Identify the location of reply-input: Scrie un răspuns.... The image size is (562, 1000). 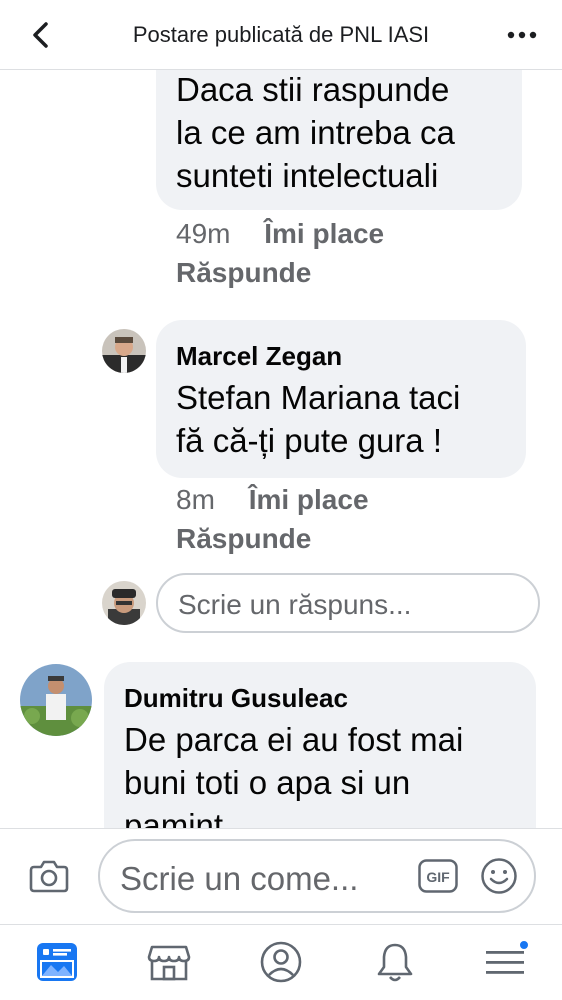
(348, 603).